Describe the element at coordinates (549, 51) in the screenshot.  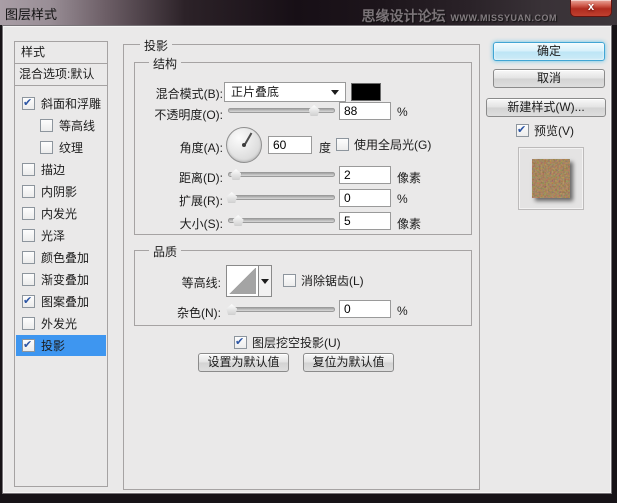
I see `ok-button: 确定` at that location.